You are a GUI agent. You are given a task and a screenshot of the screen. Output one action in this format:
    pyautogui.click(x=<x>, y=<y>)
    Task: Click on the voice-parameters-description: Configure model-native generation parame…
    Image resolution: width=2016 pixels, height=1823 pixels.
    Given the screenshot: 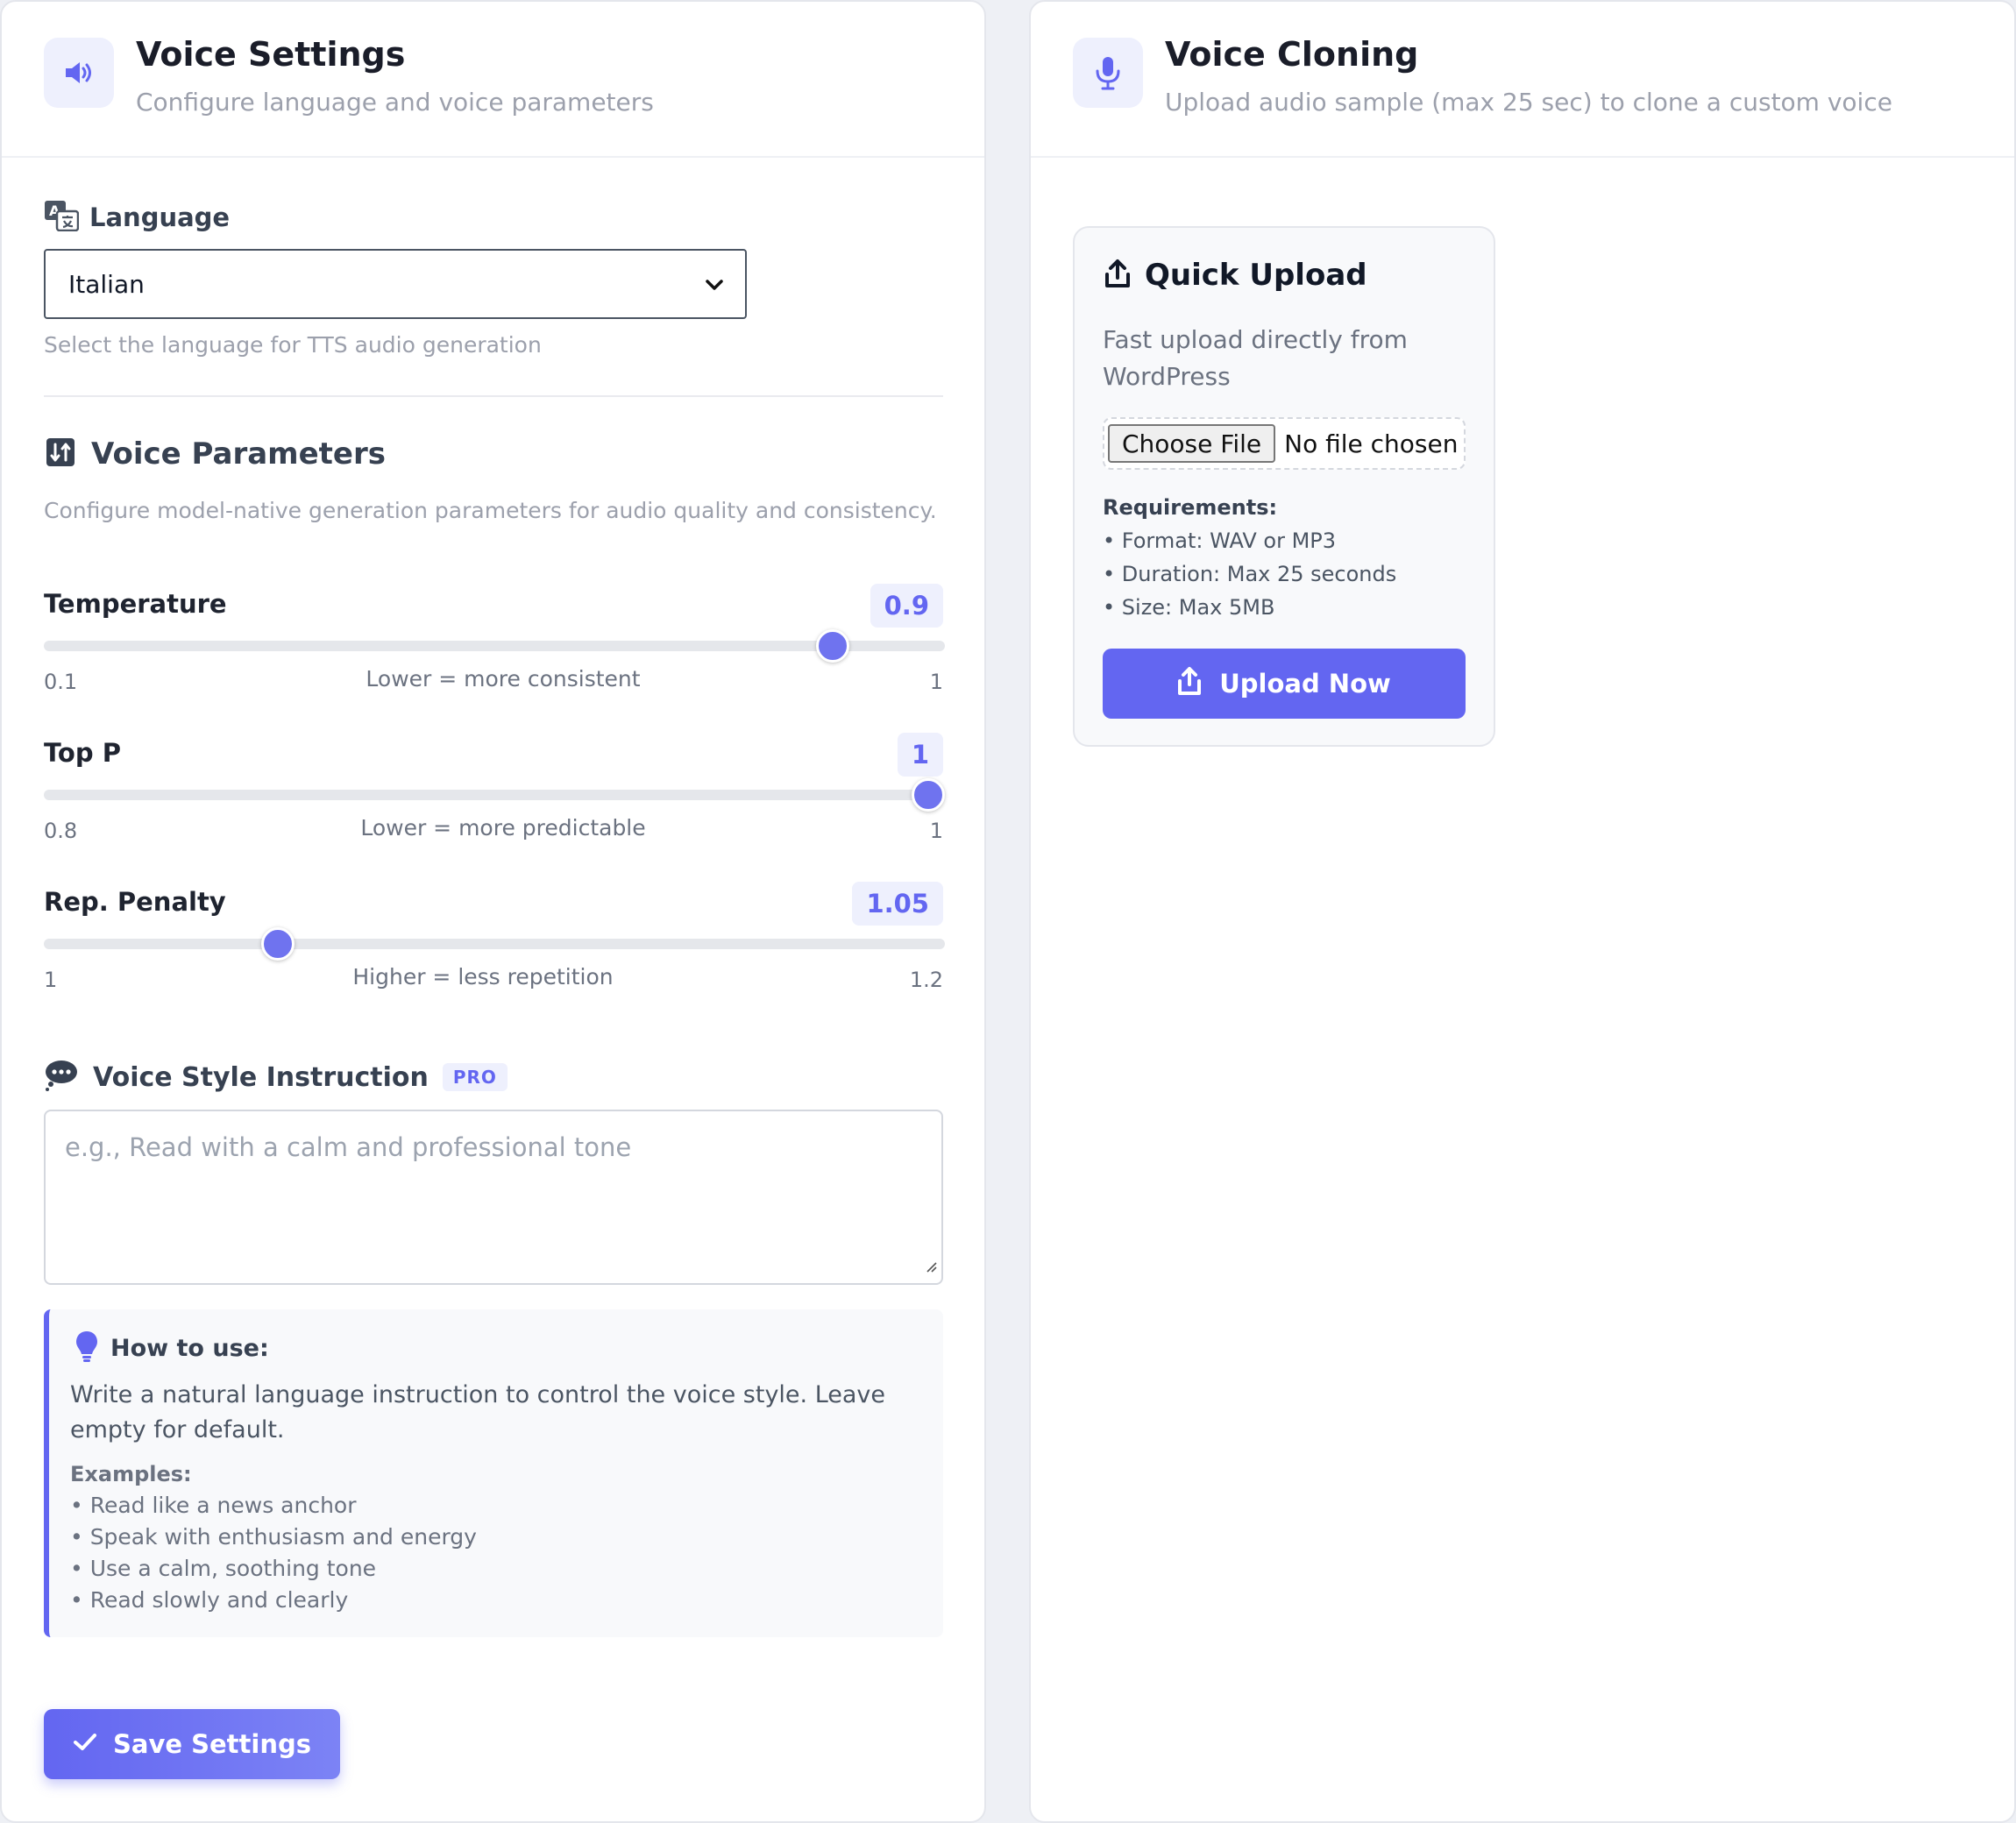 What is the action you would take?
    pyautogui.click(x=490, y=511)
    